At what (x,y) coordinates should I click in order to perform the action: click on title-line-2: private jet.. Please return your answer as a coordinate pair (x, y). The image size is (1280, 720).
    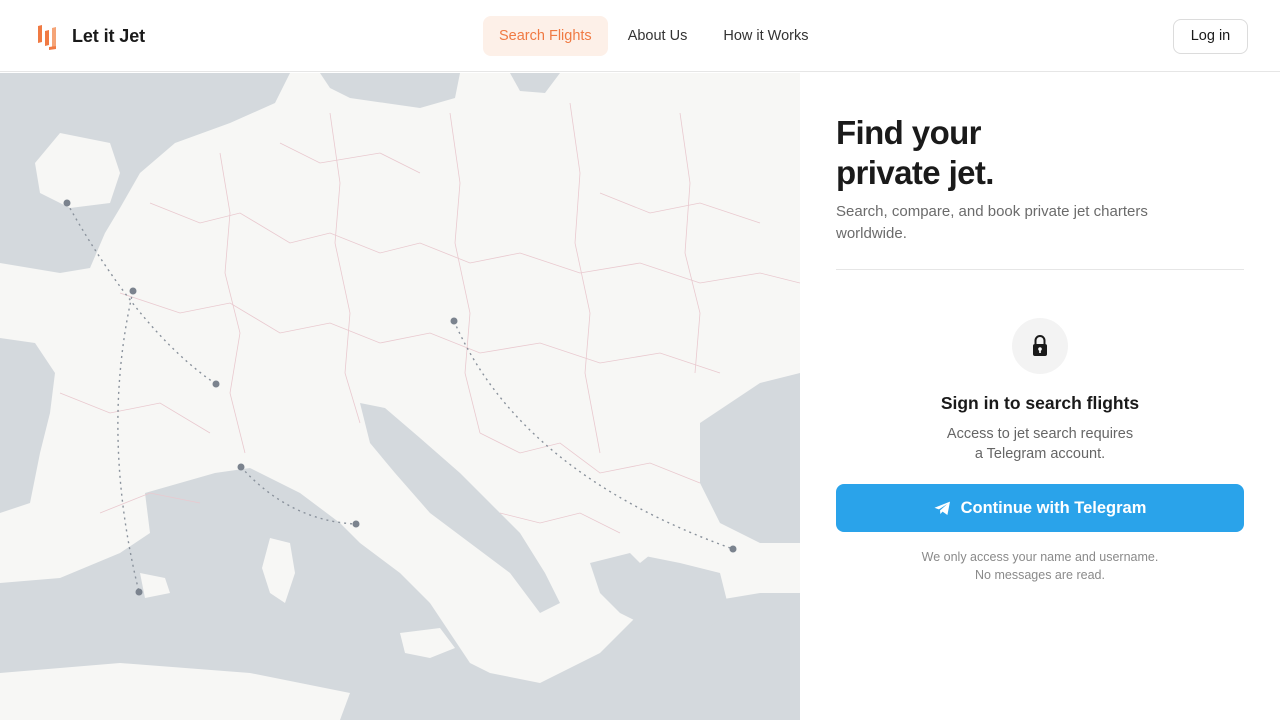
    Looking at the image, I should click on (915, 172).